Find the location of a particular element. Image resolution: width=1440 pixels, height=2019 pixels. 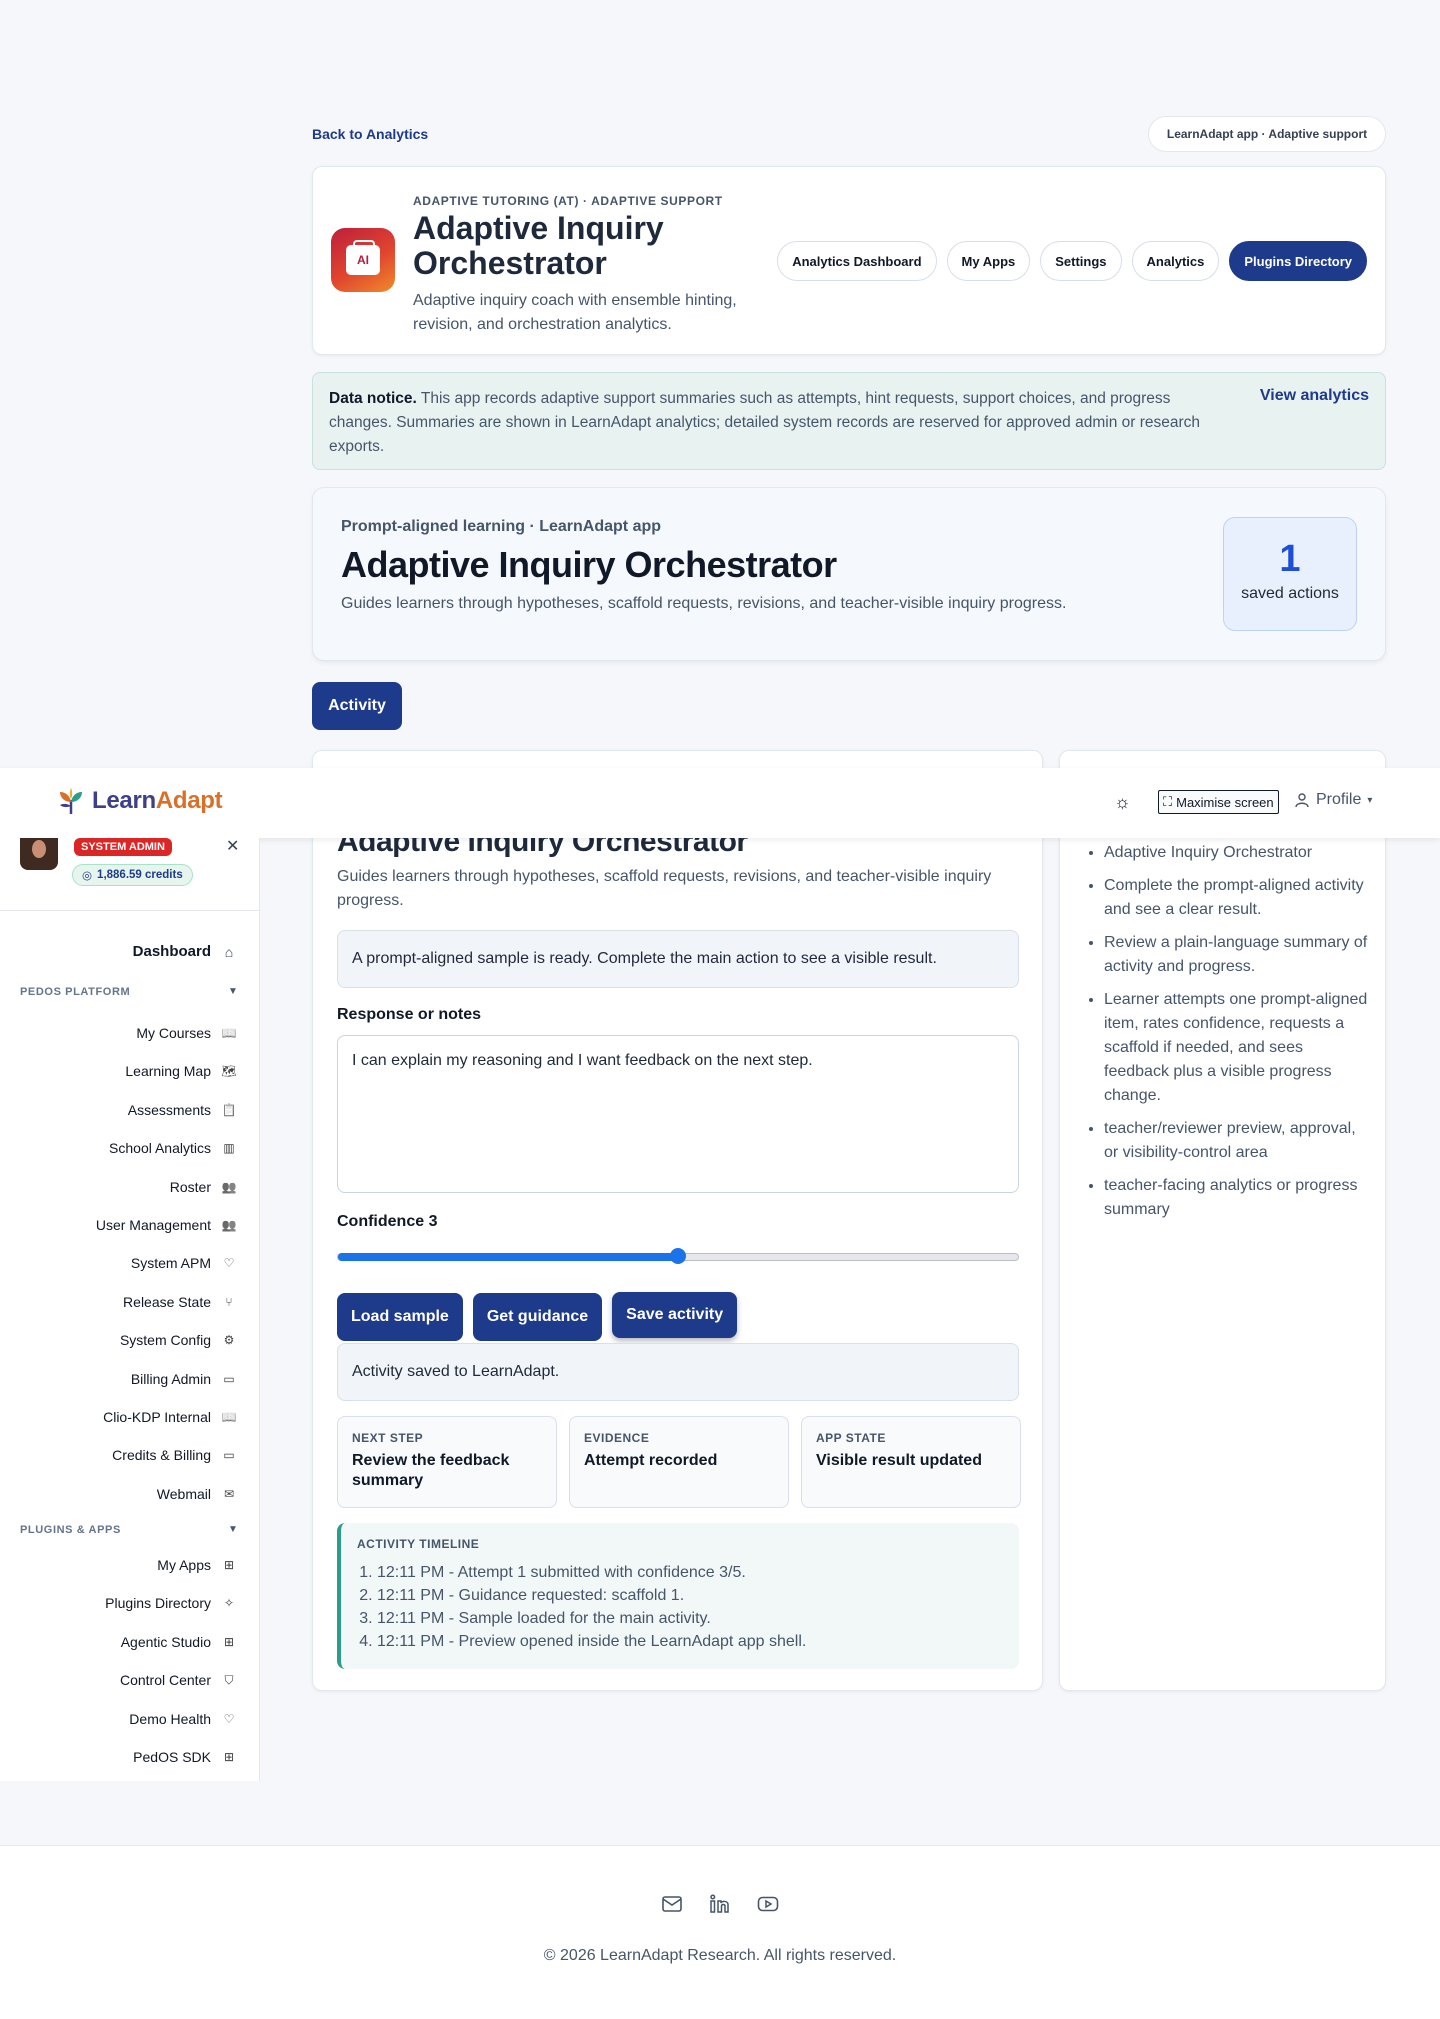

sidebar-item-user-management: User Management 👥 is located at coordinates (166, 1225).